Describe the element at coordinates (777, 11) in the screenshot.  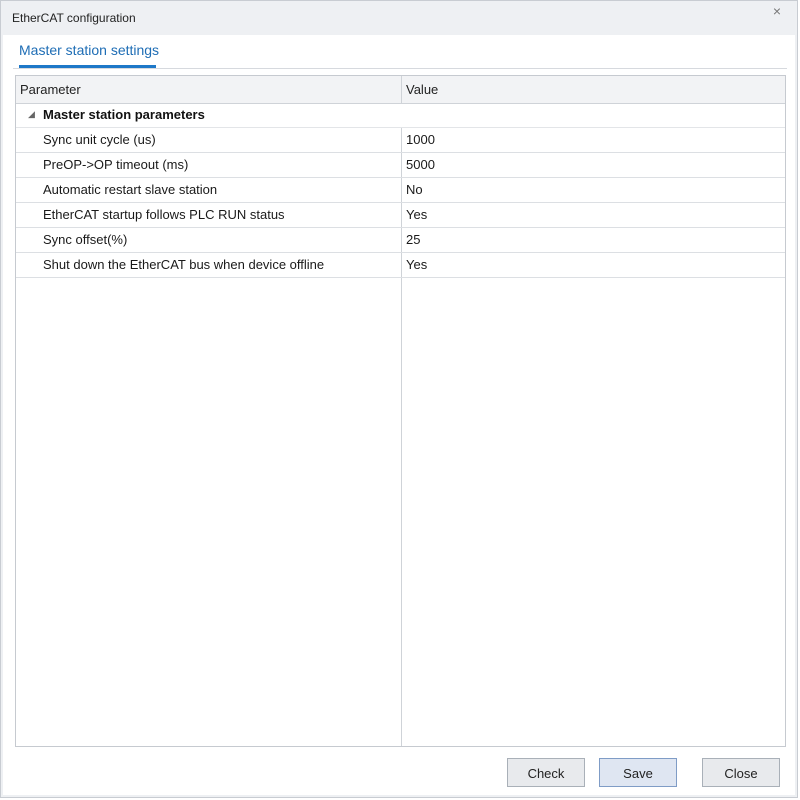
I see `close-icon: ×` at that location.